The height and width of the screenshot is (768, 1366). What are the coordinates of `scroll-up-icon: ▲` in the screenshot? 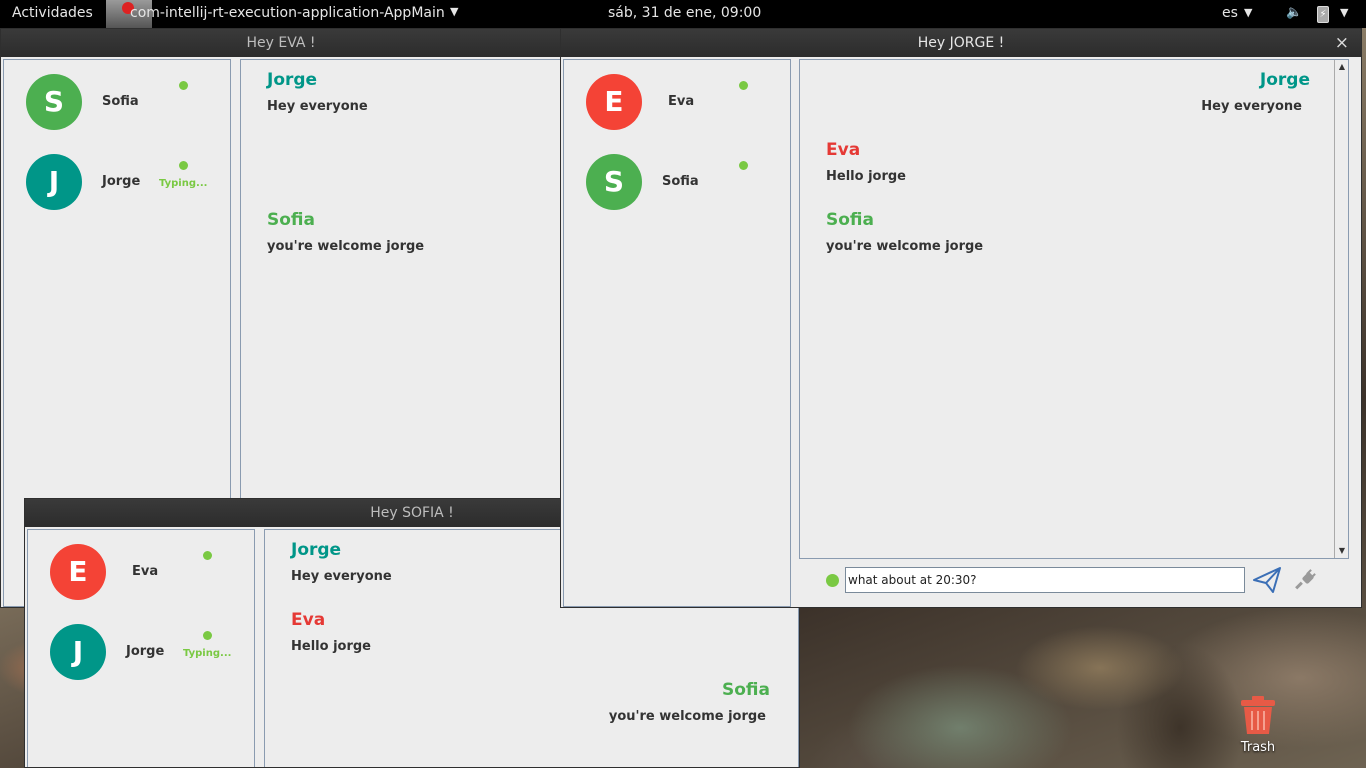 It's located at (1342, 67).